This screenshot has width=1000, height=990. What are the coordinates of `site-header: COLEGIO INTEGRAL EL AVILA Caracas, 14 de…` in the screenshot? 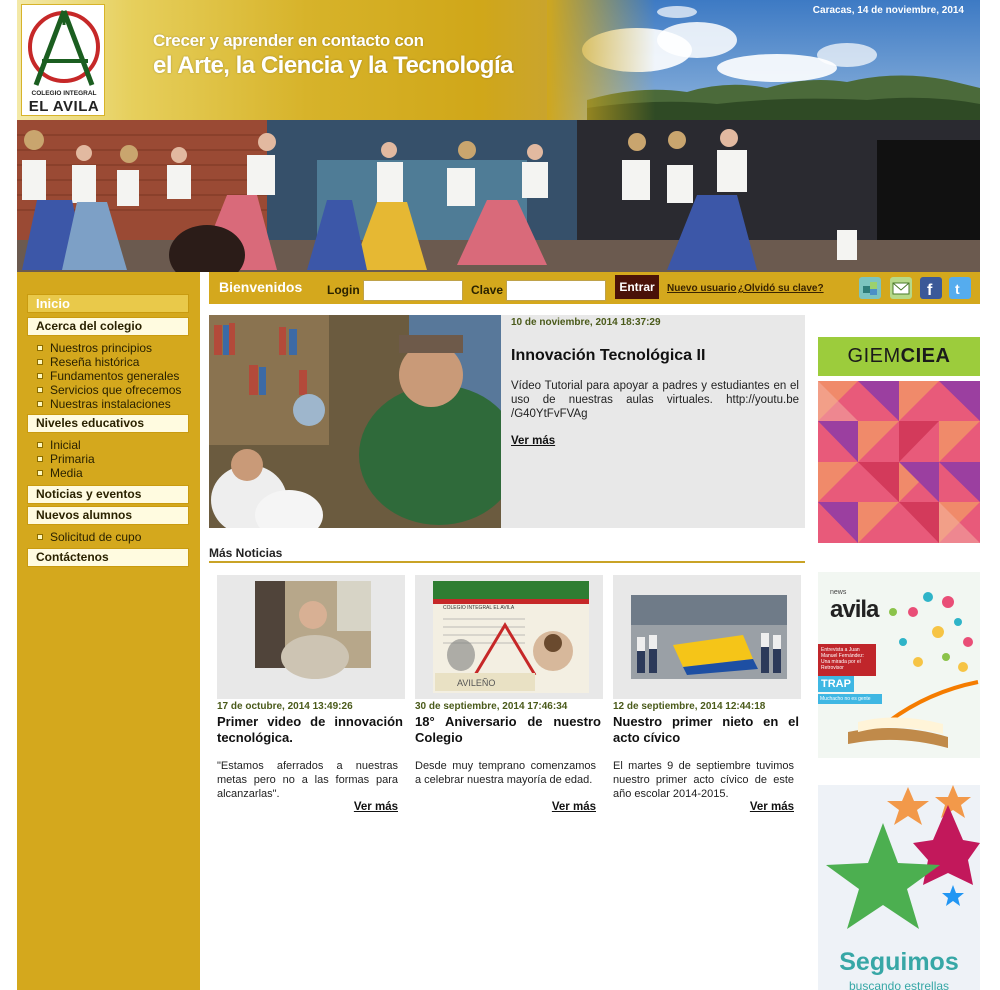 It's located at (498, 60).